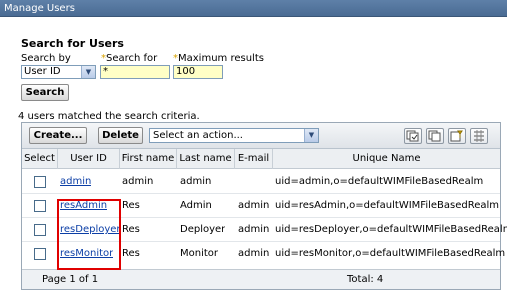 Image resolution: width=507 pixels, height=300 pixels. I want to click on total-count: Total: 4, so click(365, 279).